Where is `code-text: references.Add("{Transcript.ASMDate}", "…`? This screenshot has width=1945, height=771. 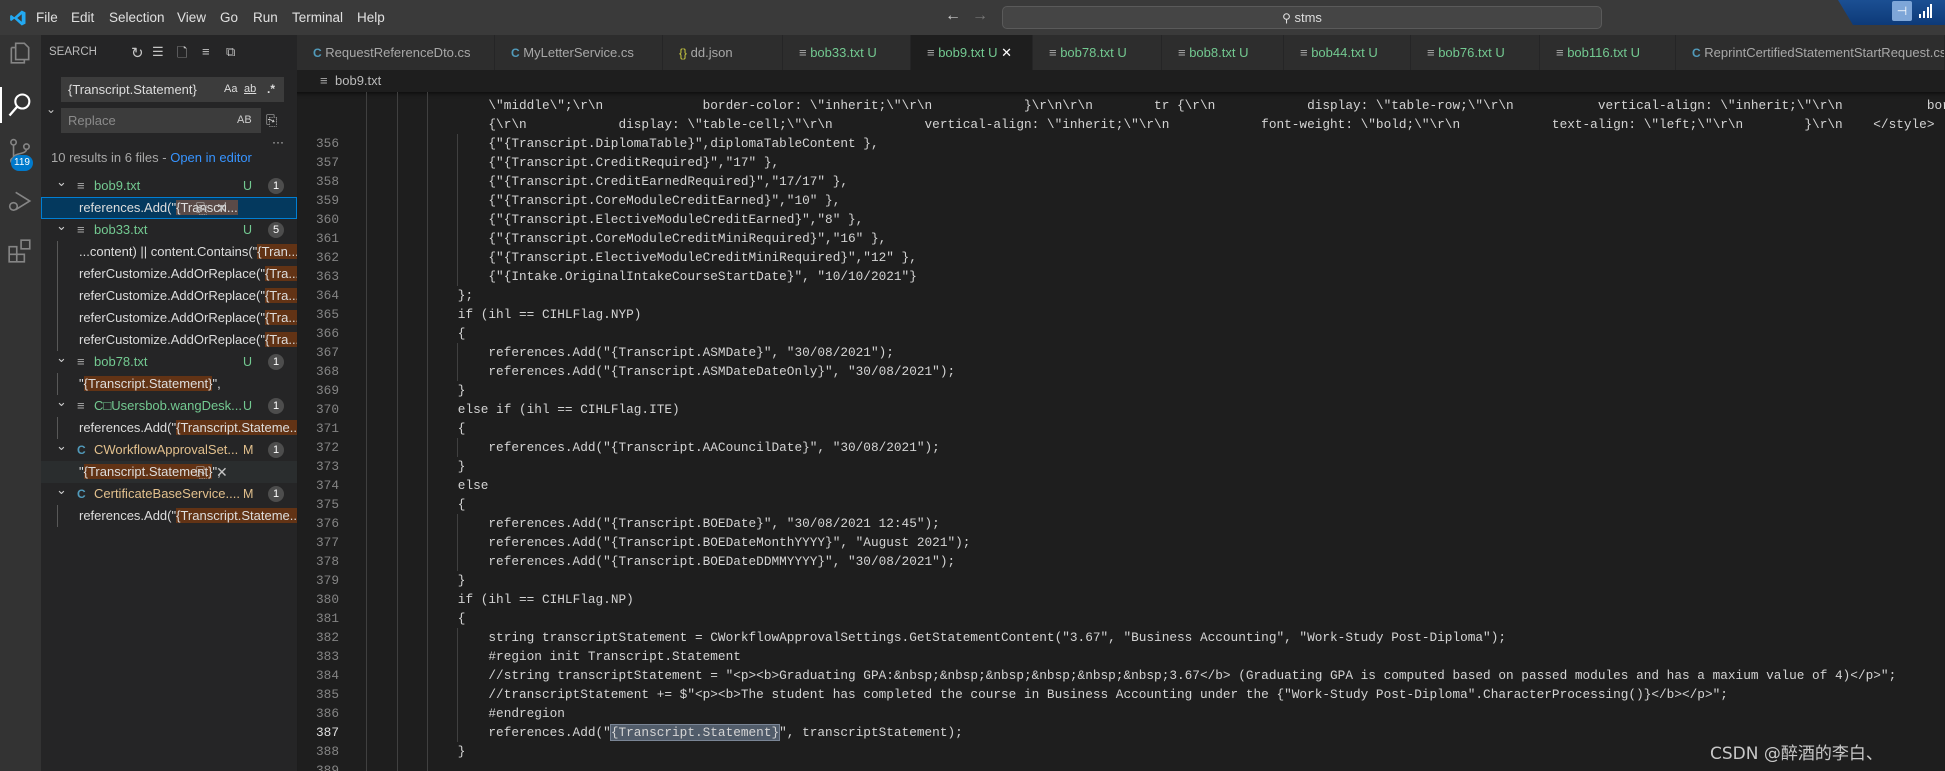
code-text: references.Add("{Transcript.ASMDate}", "… is located at coordinates (691, 352).